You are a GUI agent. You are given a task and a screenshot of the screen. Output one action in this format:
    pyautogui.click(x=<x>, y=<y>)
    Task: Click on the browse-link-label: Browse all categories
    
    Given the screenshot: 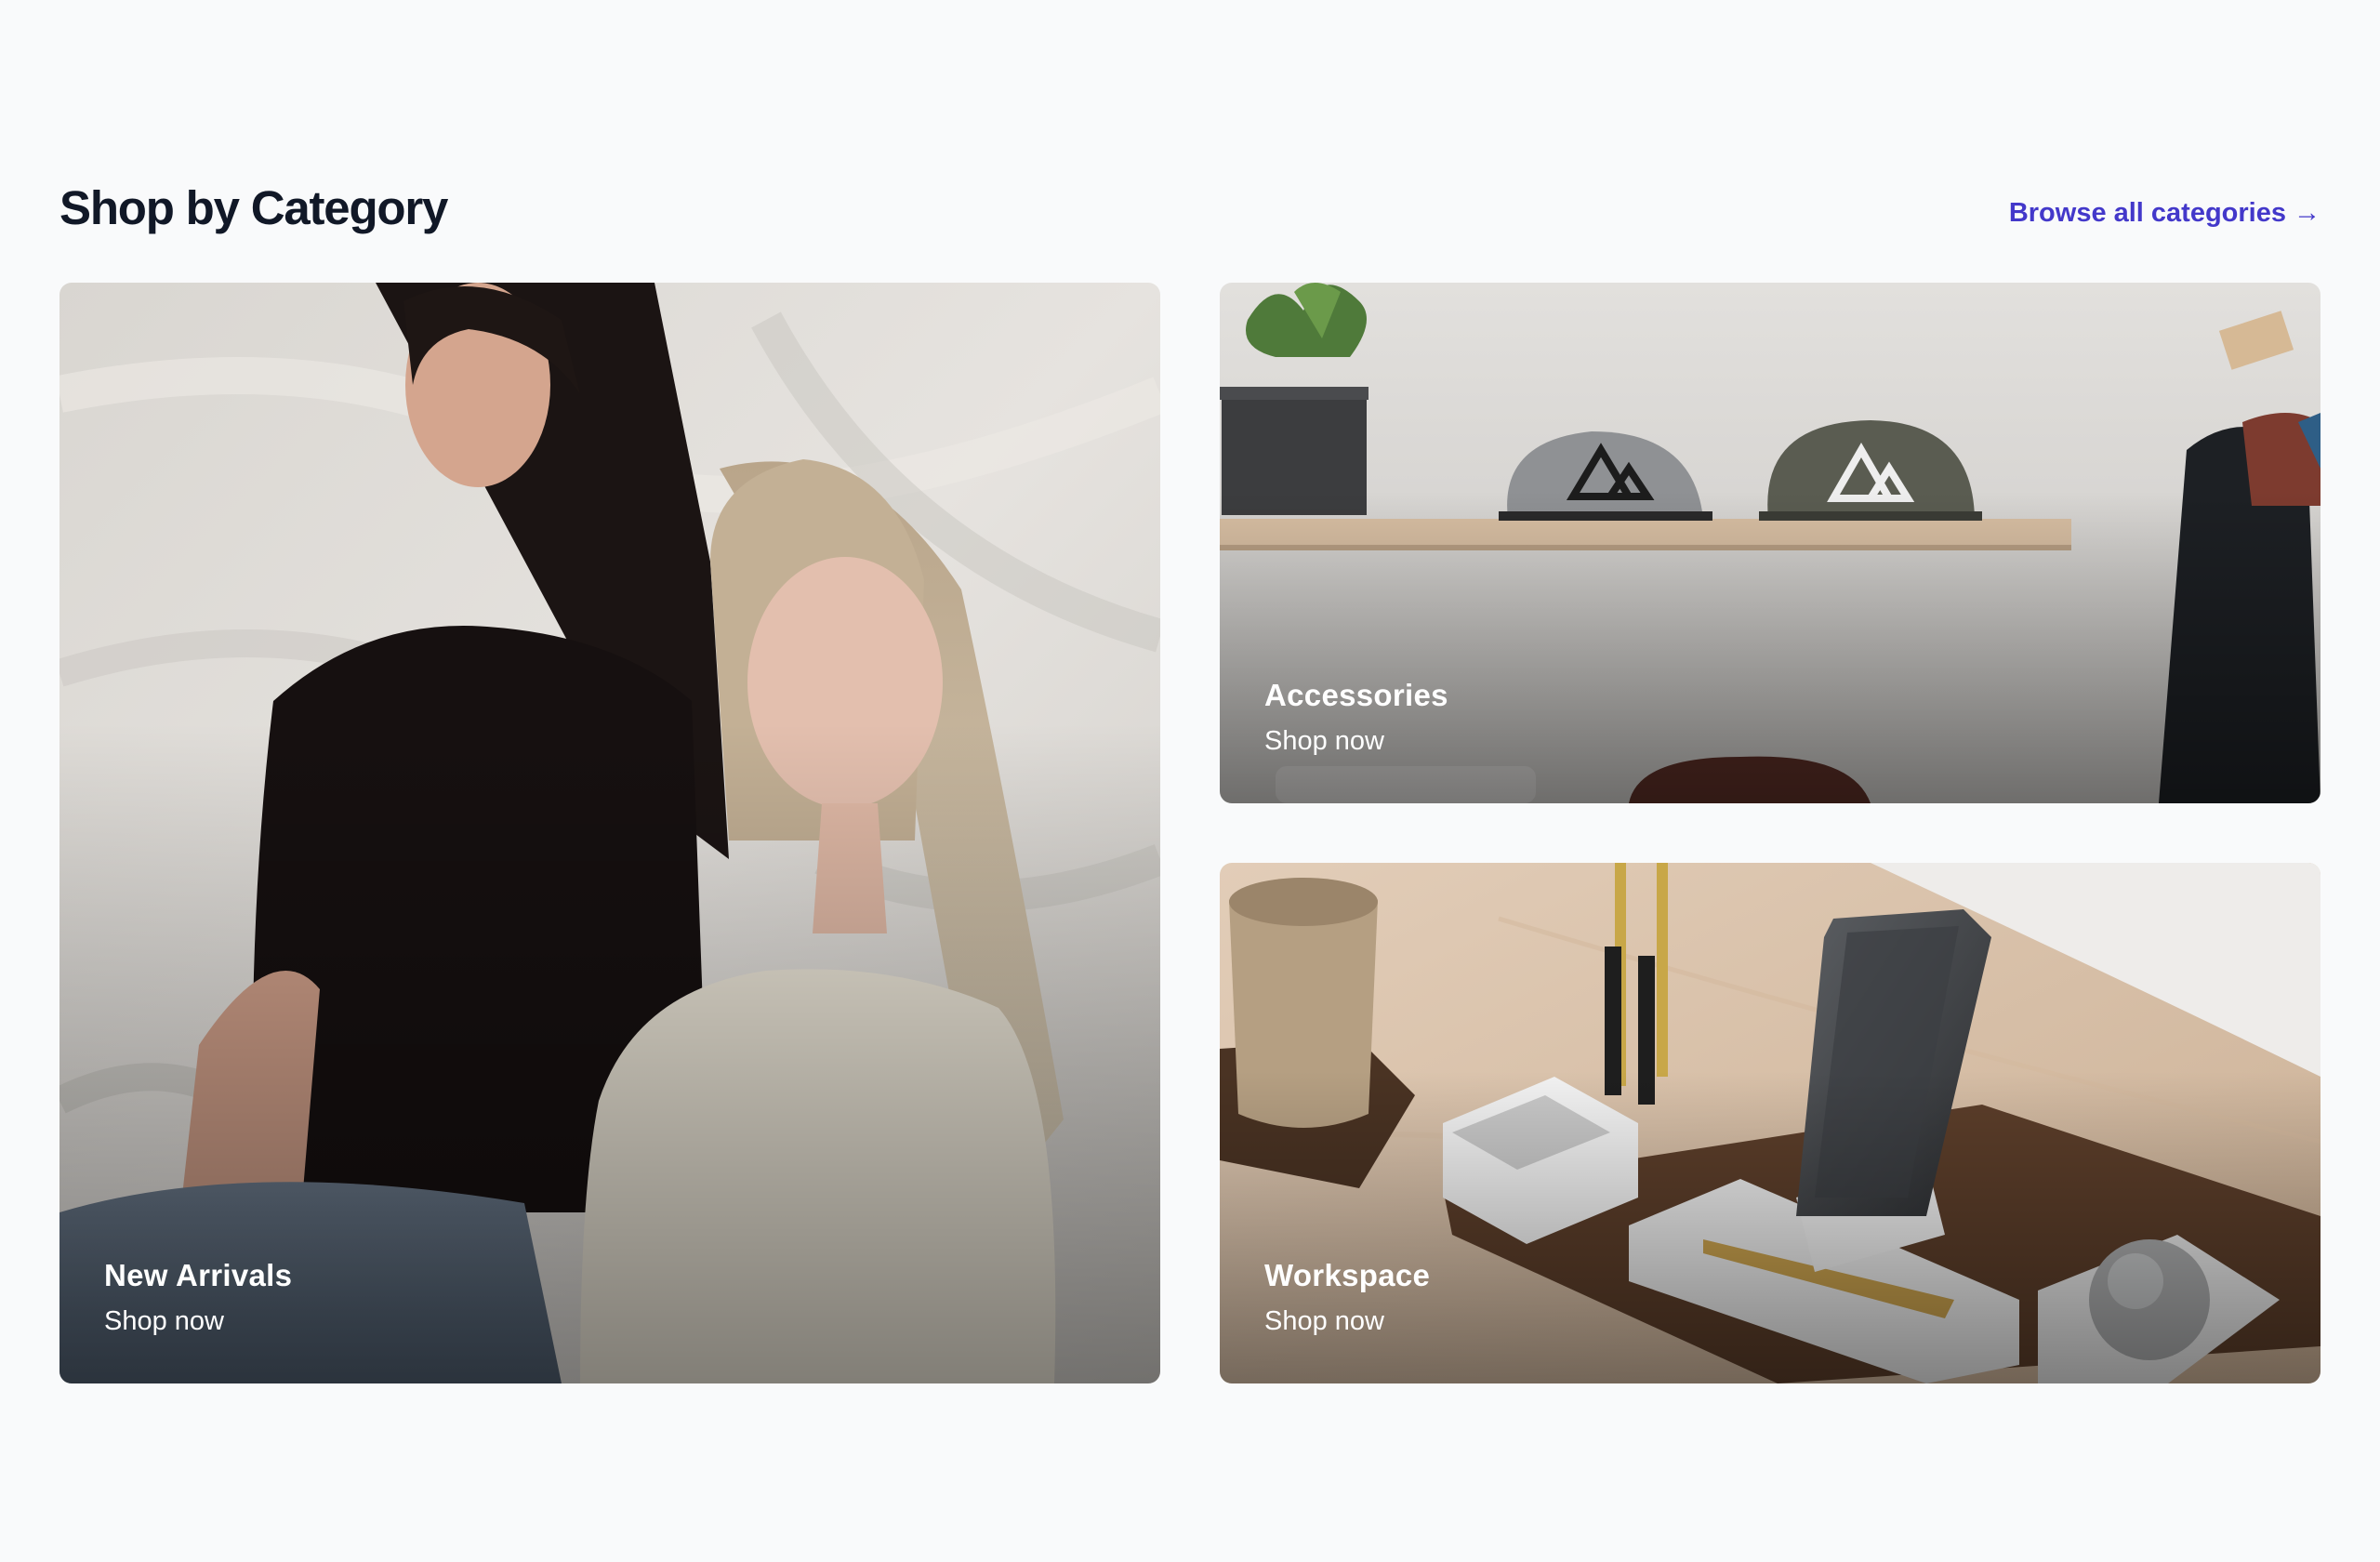 What is the action you would take?
    pyautogui.click(x=2147, y=213)
    